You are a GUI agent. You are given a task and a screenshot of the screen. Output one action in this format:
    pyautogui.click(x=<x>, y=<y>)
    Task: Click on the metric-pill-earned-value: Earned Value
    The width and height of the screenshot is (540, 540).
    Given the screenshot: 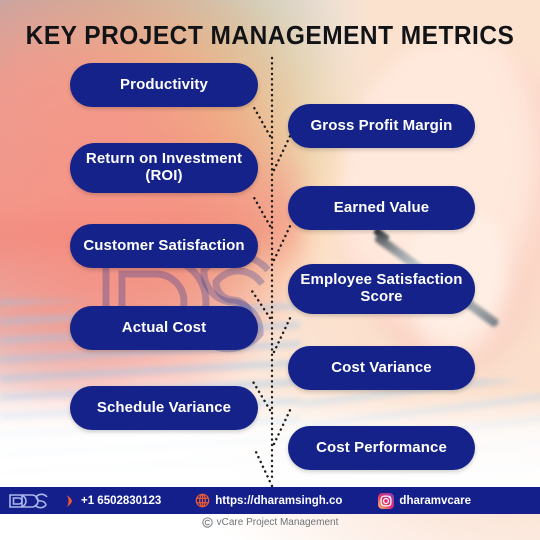 What is the action you would take?
    pyautogui.click(x=381, y=208)
    